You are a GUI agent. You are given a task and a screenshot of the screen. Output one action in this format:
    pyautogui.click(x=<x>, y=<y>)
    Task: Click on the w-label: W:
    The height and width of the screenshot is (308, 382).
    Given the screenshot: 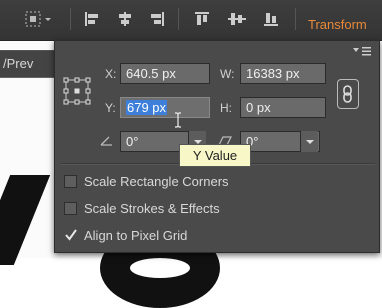 What is the action you would take?
    pyautogui.click(x=227, y=74)
    